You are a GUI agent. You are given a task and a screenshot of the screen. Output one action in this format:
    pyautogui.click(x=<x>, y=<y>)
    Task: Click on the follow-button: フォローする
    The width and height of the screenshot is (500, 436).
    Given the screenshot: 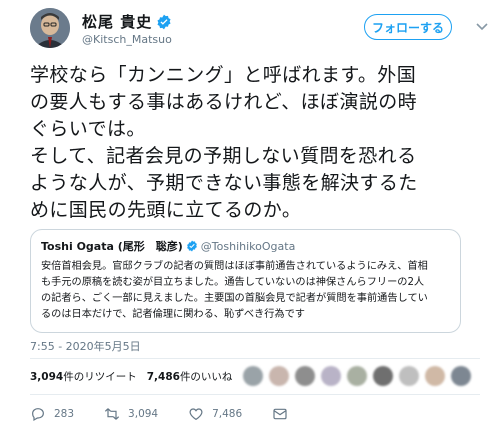 What is the action you would take?
    pyautogui.click(x=408, y=27)
    